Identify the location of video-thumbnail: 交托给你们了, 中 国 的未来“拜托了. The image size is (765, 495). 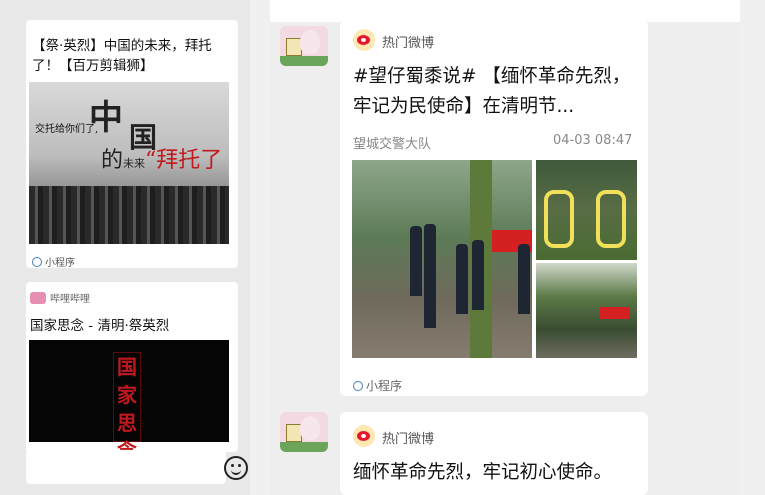
(129, 163).